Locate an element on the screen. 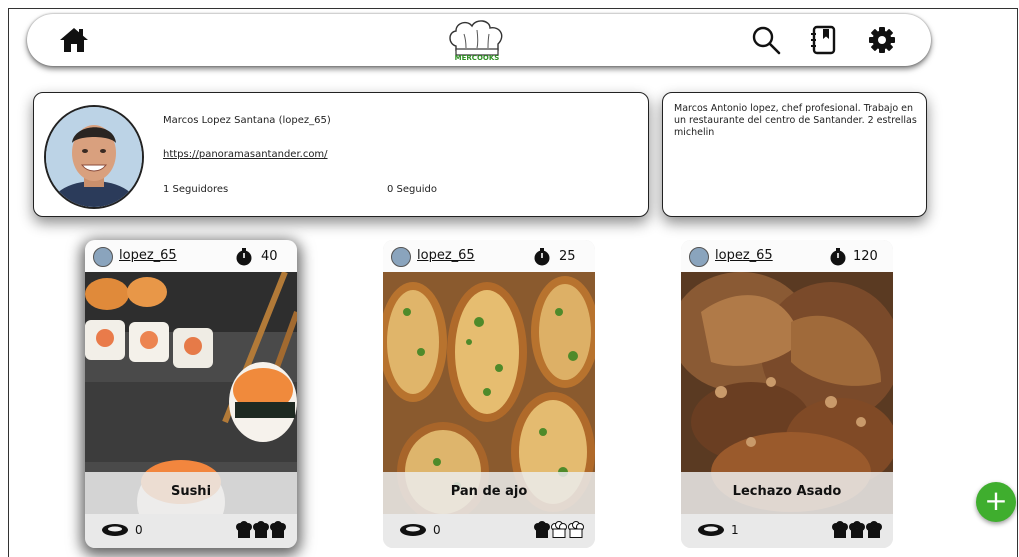  recipe-title: Sushi is located at coordinates (191, 491).